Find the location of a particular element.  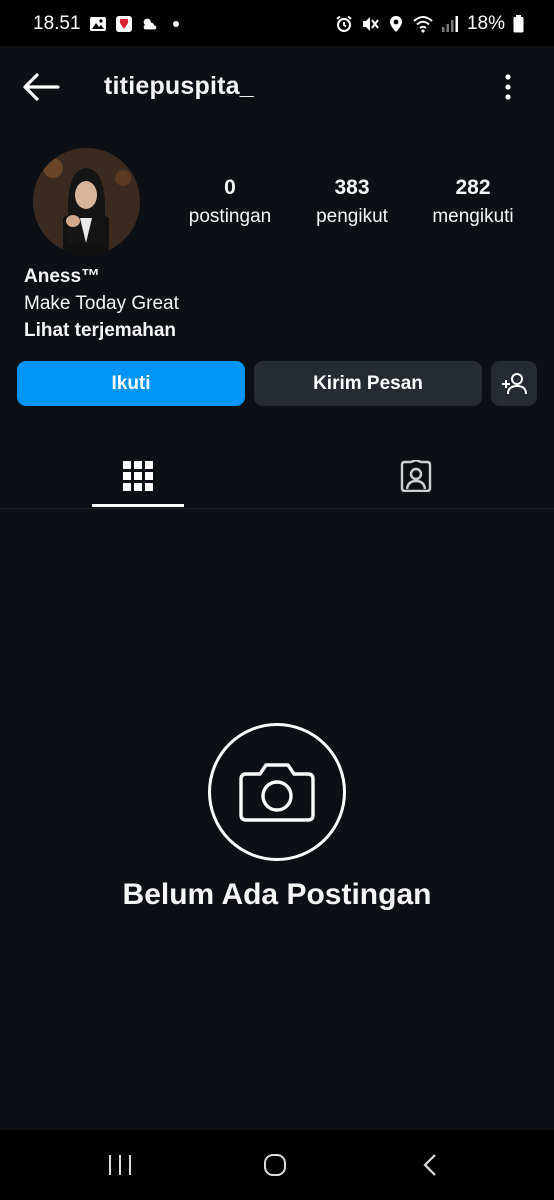

stat-following-label: mengikuti is located at coordinates (473, 216).